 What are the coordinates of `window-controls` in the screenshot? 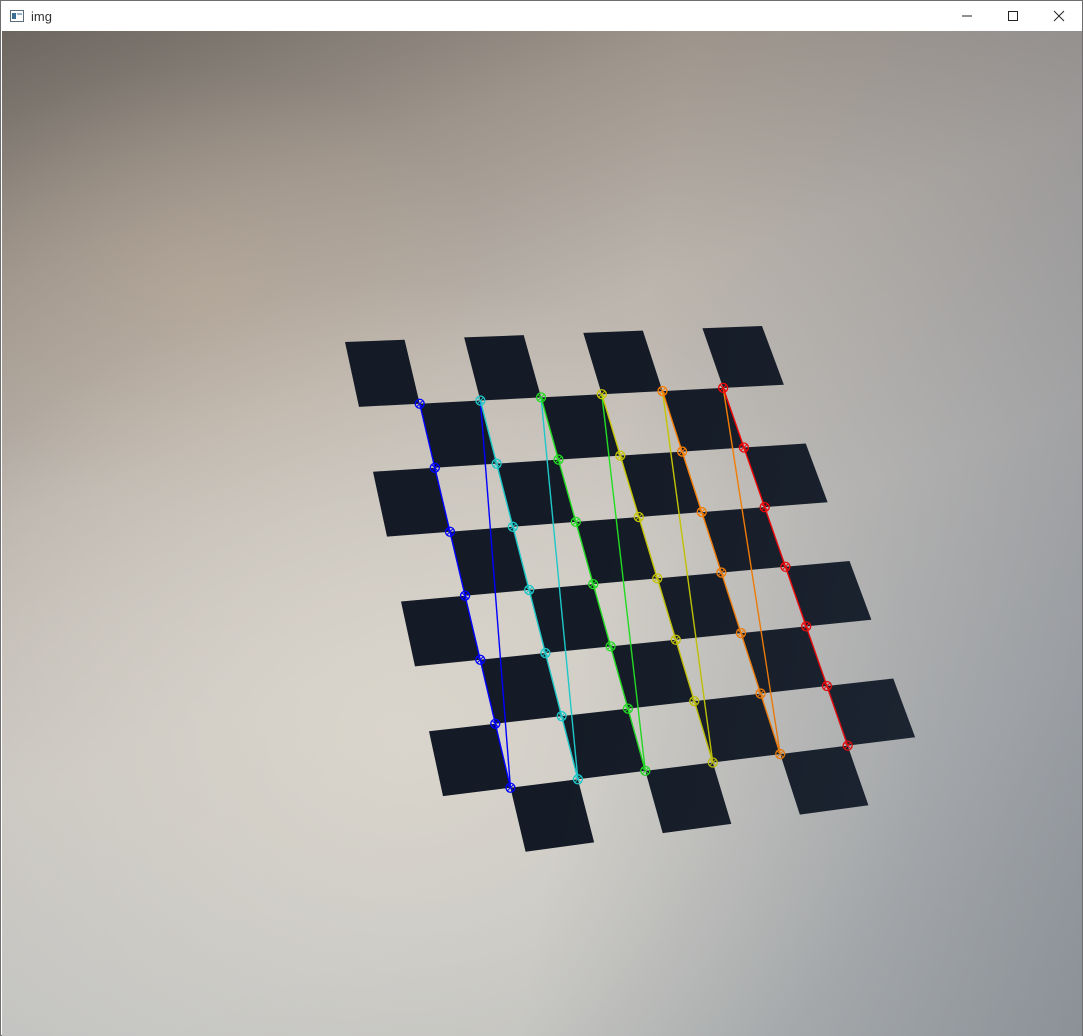 It's located at (1013, 16).